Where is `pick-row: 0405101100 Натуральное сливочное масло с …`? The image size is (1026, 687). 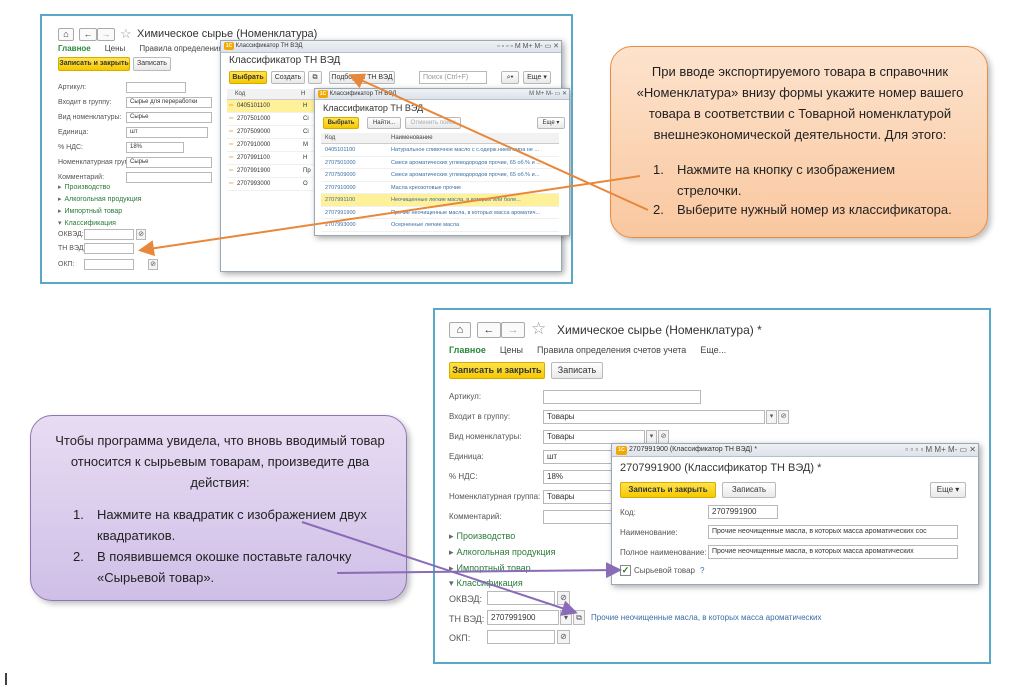
pick-row: 0405101100 Натуральное сливочное масло с … is located at coordinates (440, 150).